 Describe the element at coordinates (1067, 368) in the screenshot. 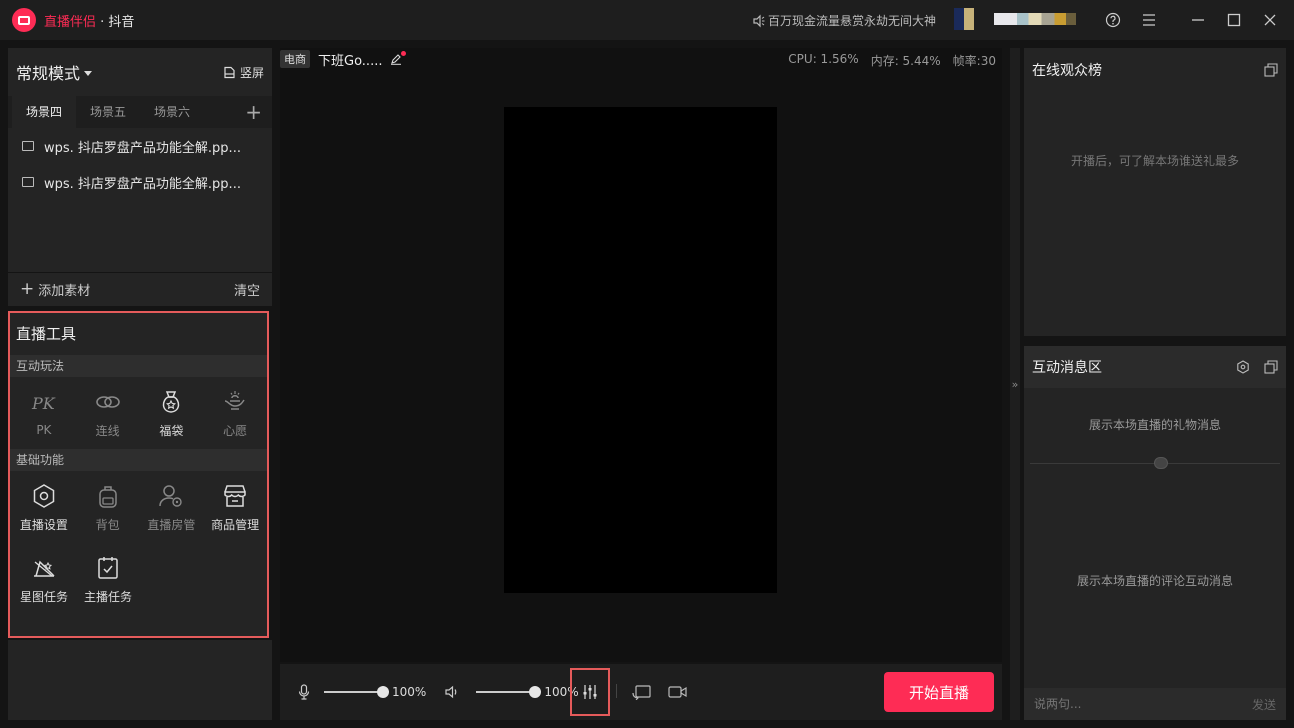

I see `messages-title: 互动消息区` at that location.